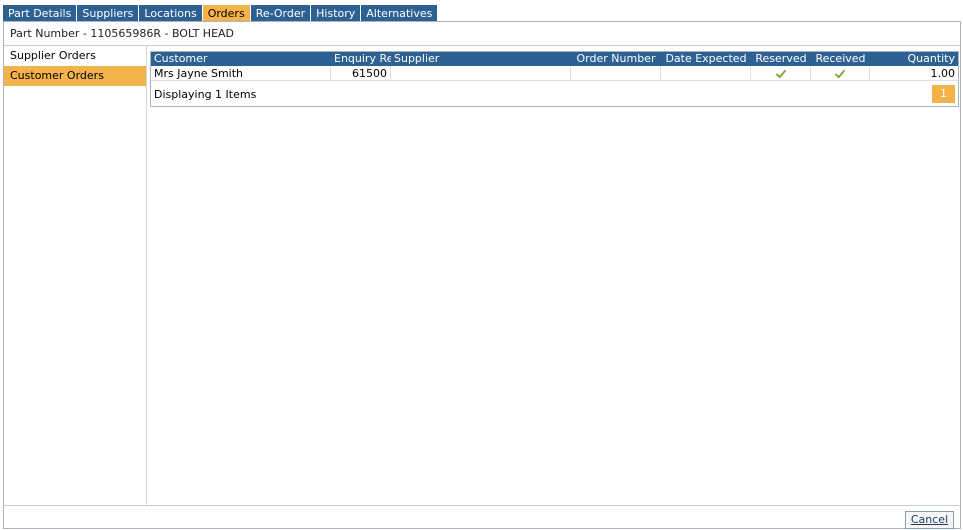 The width and height of the screenshot is (963, 530). I want to click on column-header-order-number: Order Number, so click(616, 59).